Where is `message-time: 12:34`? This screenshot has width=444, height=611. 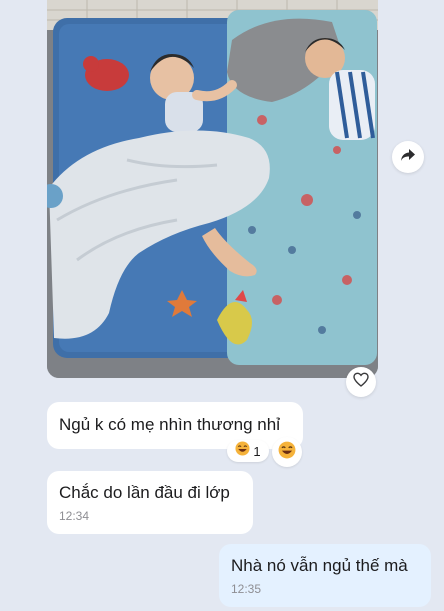
message-time: 12:34 is located at coordinates (74, 516).